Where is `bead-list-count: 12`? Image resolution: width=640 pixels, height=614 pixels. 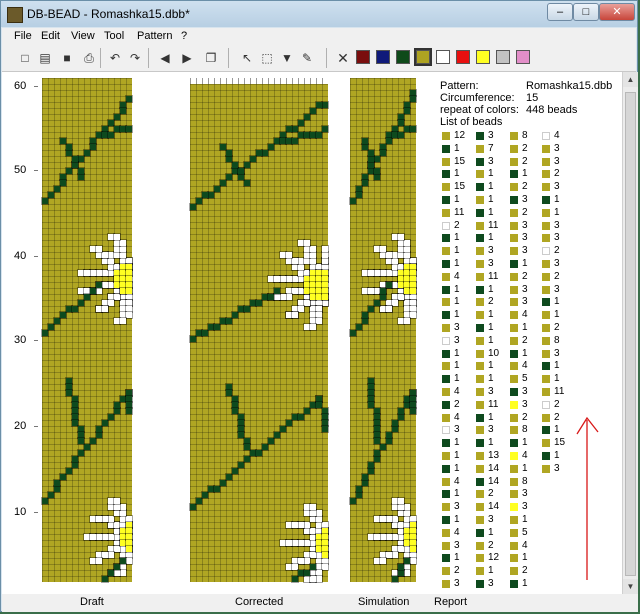
bead-list-count: 12 is located at coordinates (494, 558).